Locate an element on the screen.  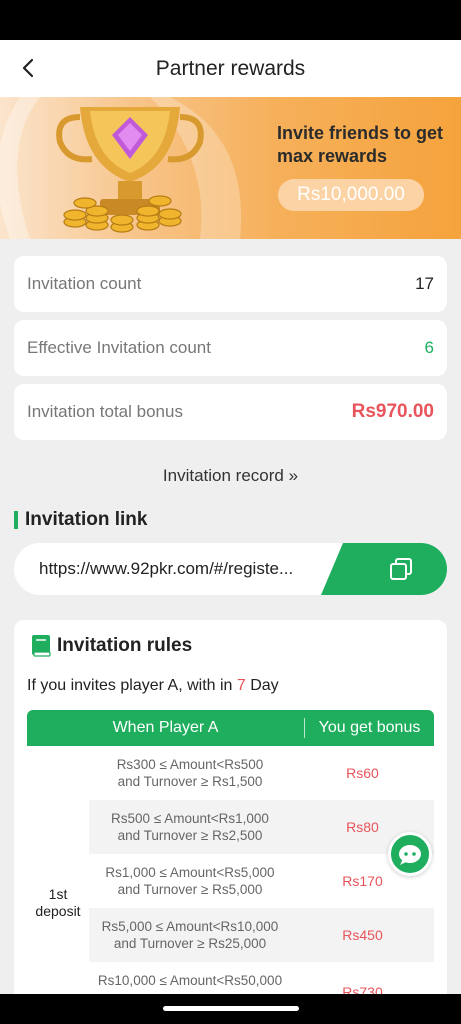
column-header-bonus: You get bonus is located at coordinates (369, 727).